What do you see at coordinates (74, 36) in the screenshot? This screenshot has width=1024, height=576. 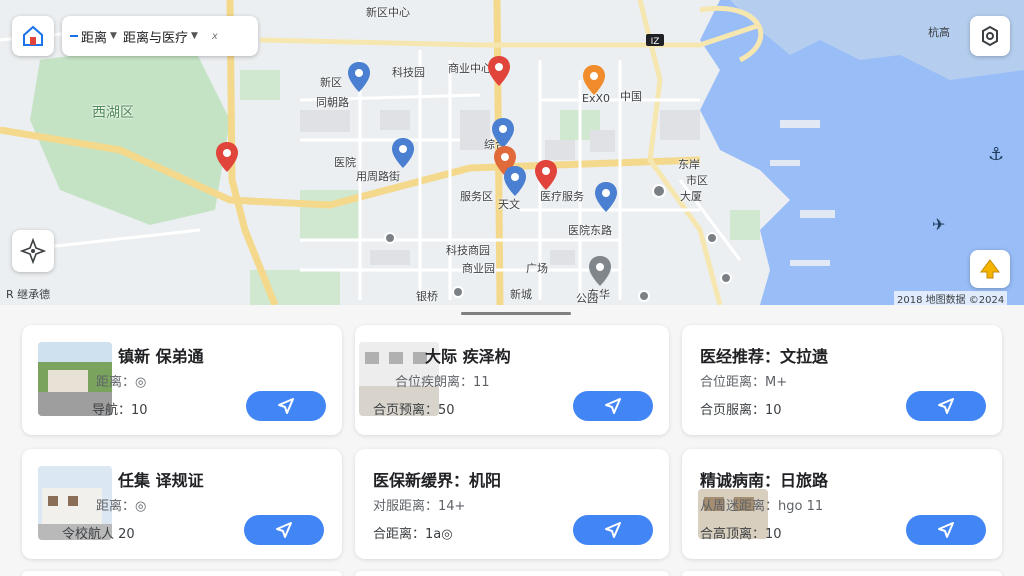 I see `dash-icon` at bounding box center [74, 36].